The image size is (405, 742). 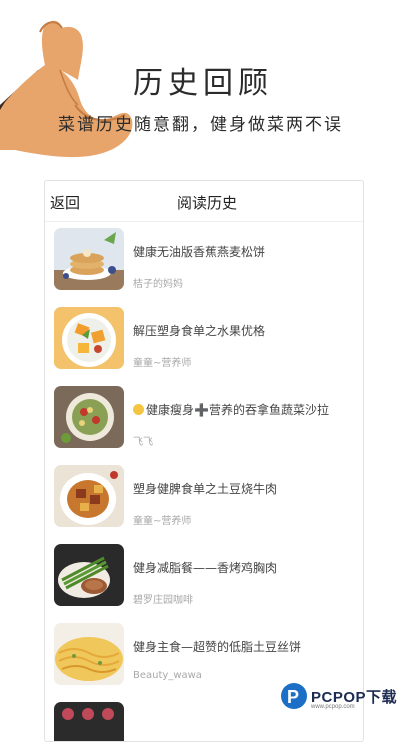 What do you see at coordinates (333, 707) in the screenshot?
I see `watermark-url: www.pcpop.com` at bounding box center [333, 707].